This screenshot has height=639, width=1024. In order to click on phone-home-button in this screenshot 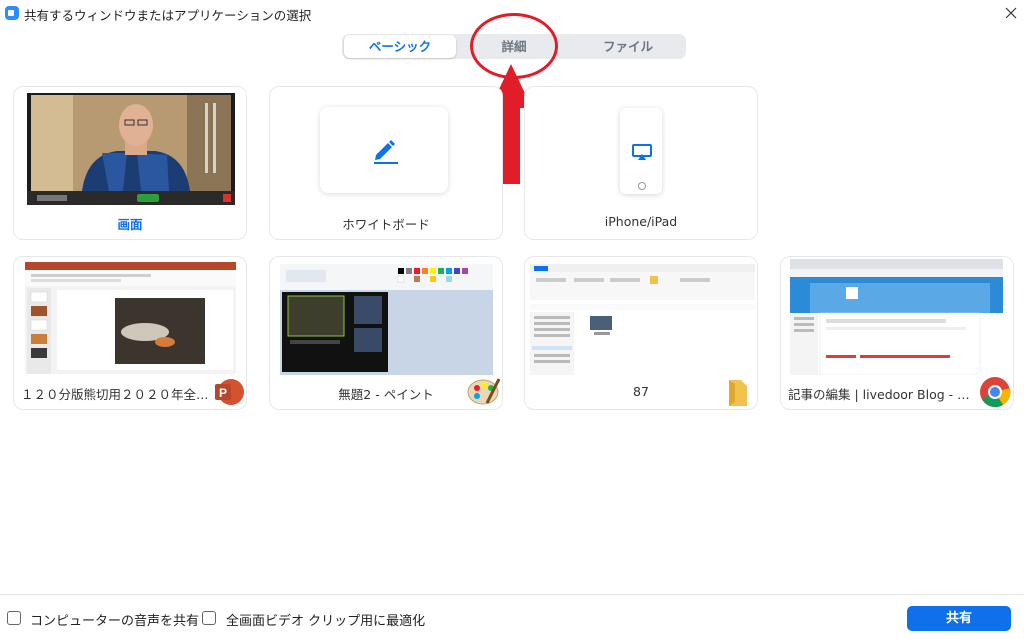, I will do `click(642, 186)`.